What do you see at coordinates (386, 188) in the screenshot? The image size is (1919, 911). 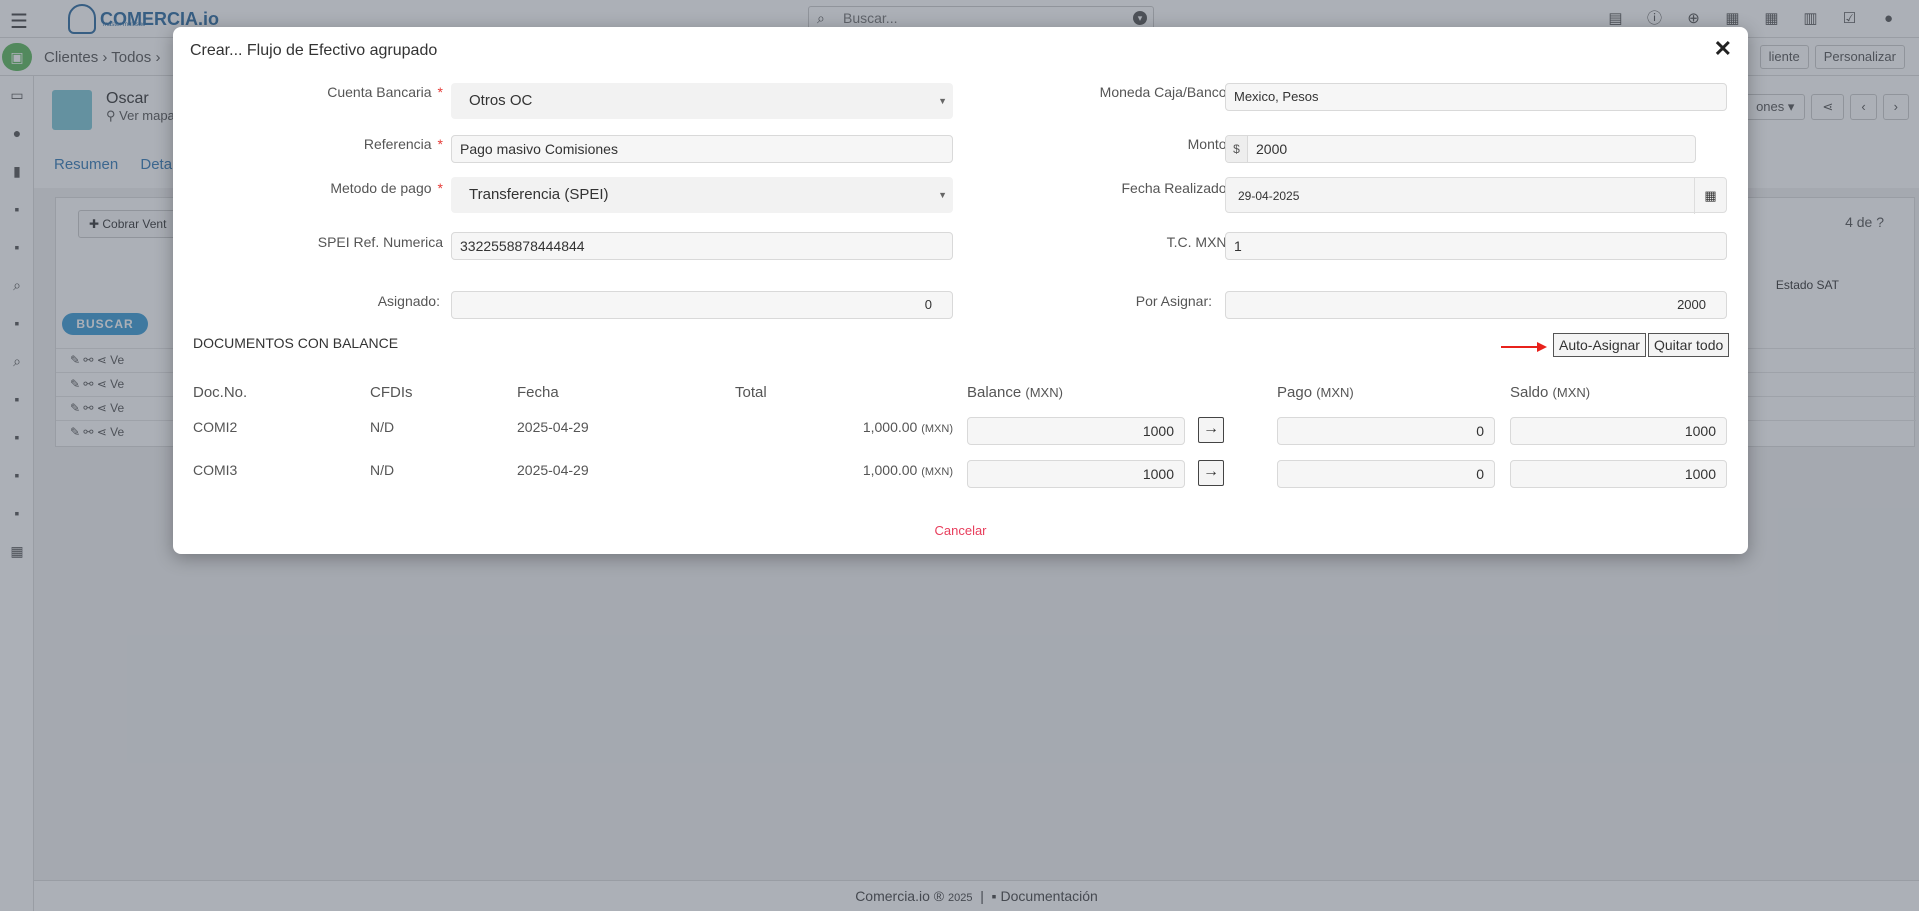 I see `metodo-pago-label: Metodo de pago *` at bounding box center [386, 188].